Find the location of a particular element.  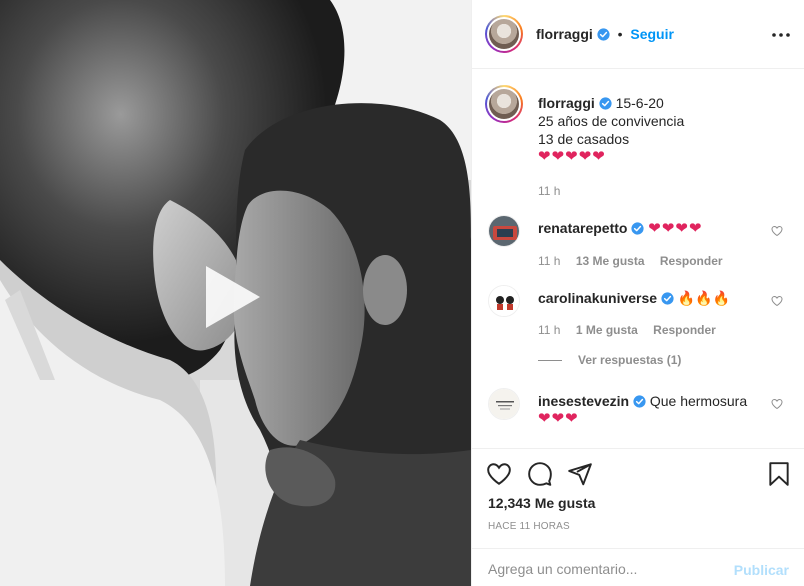

post-header: florraggi • Seguir is located at coordinates (638, 34).